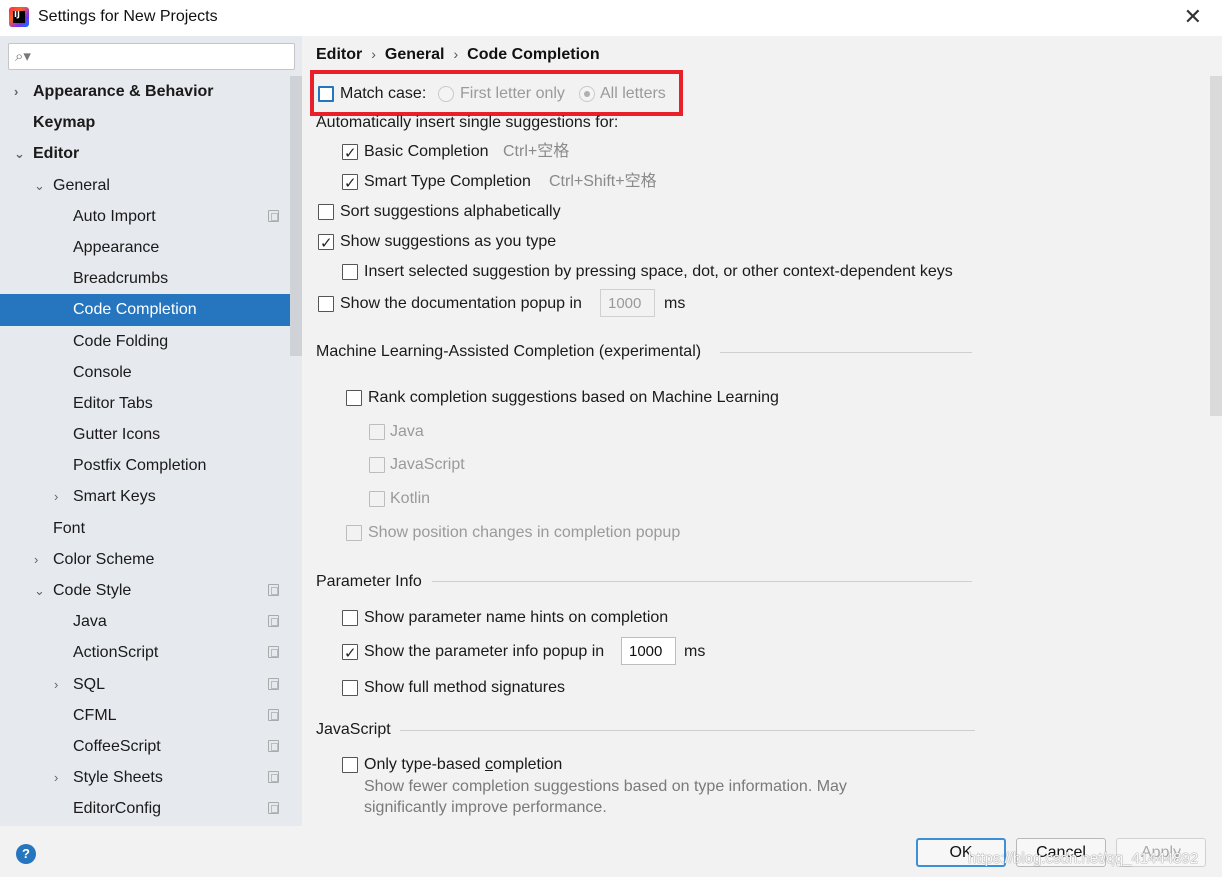  Describe the element at coordinates (145, 153) in the screenshot. I see `sidebar-item-editor: ⌄ Editor` at that location.